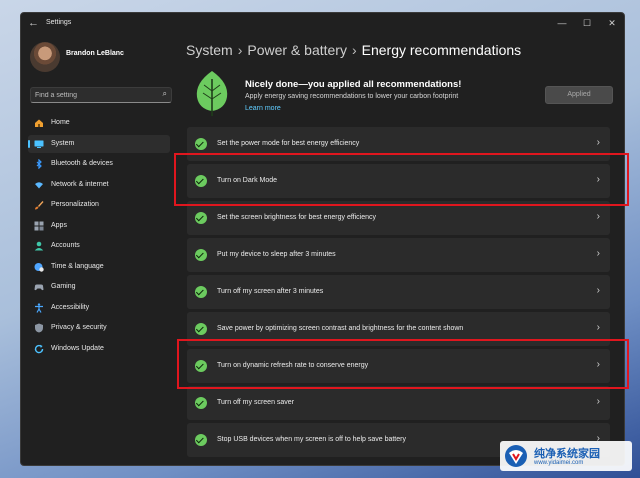 Image resolution: width=640 pixels, height=478 pixels. I want to click on recommendation-label: Turn off my screen after 3 minutes, so click(270, 291).